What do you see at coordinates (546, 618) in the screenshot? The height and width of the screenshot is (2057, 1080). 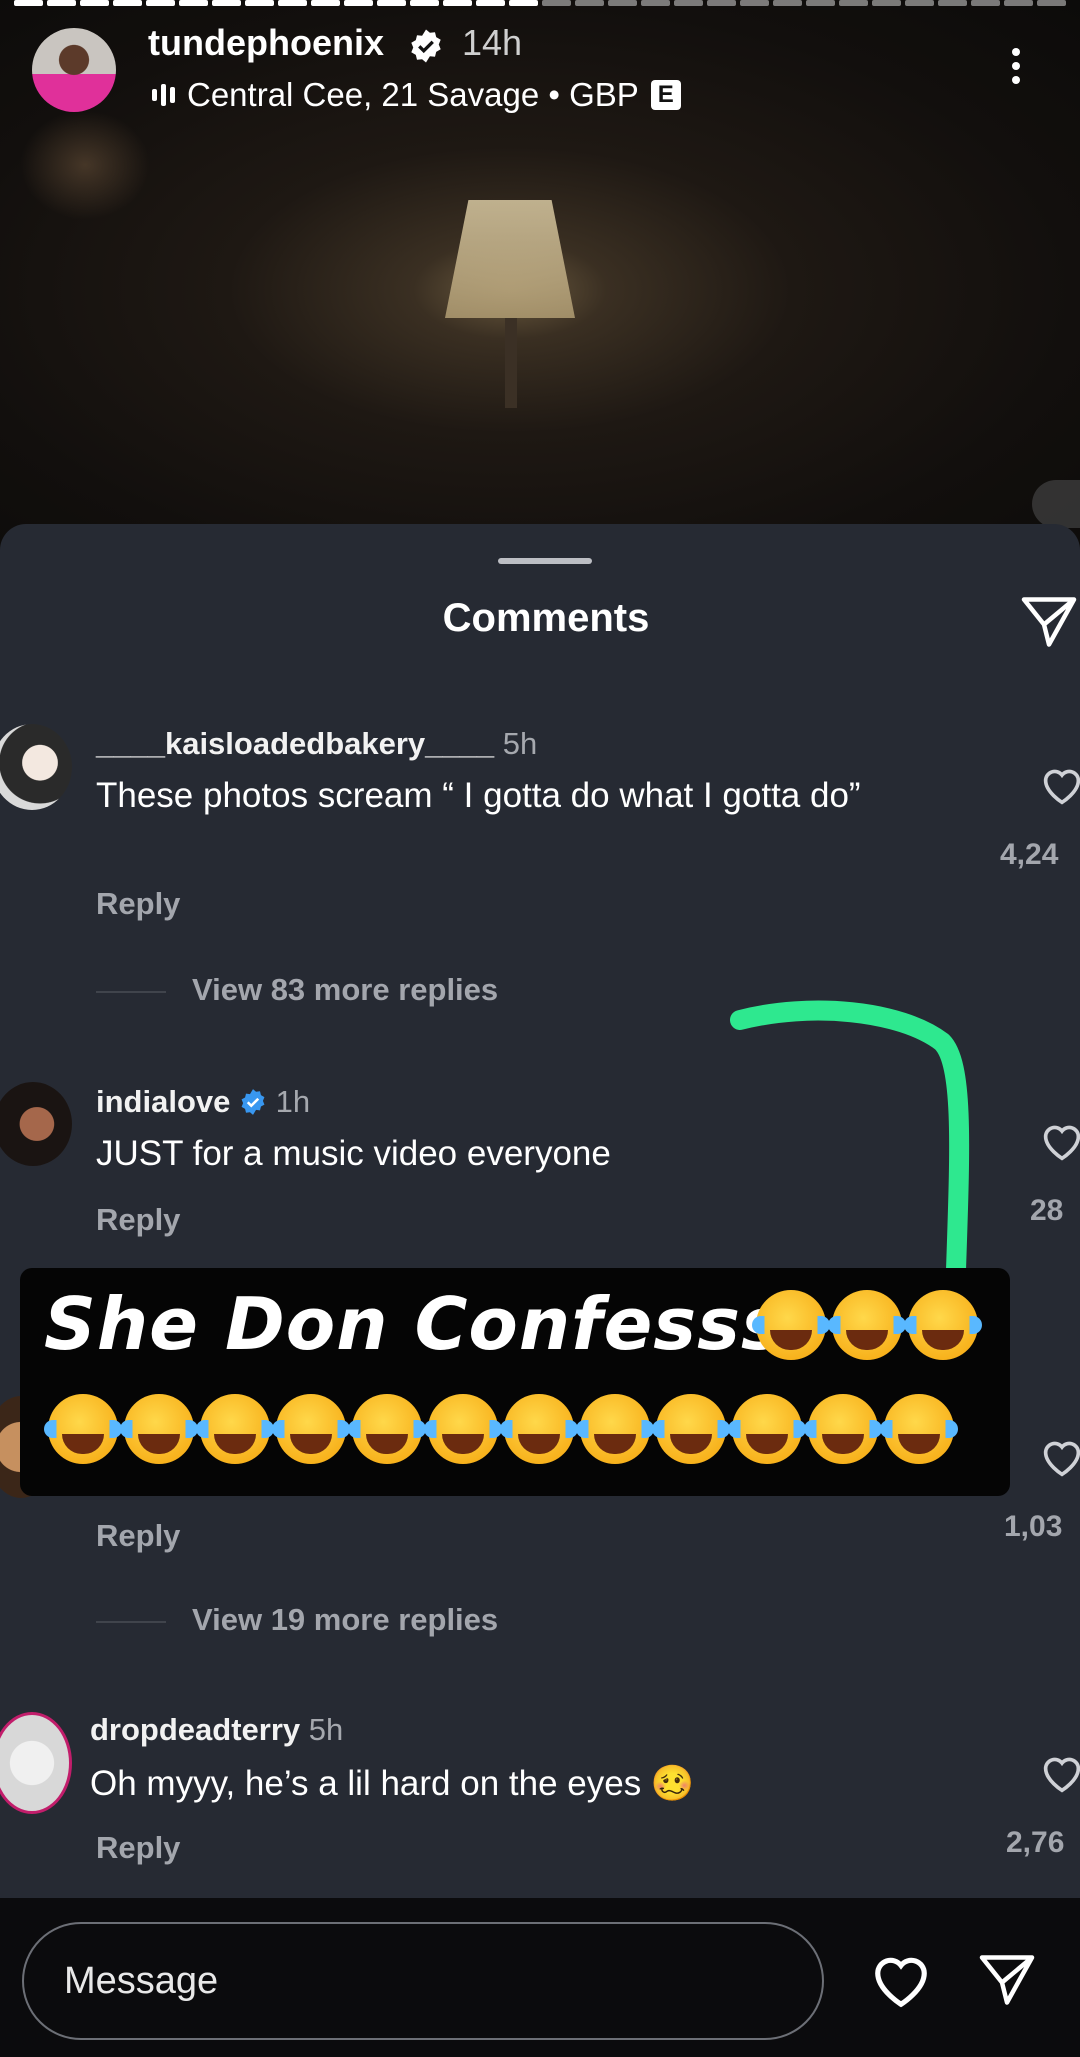 I see `comments-title: Comments` at bounding box center [546, 618].